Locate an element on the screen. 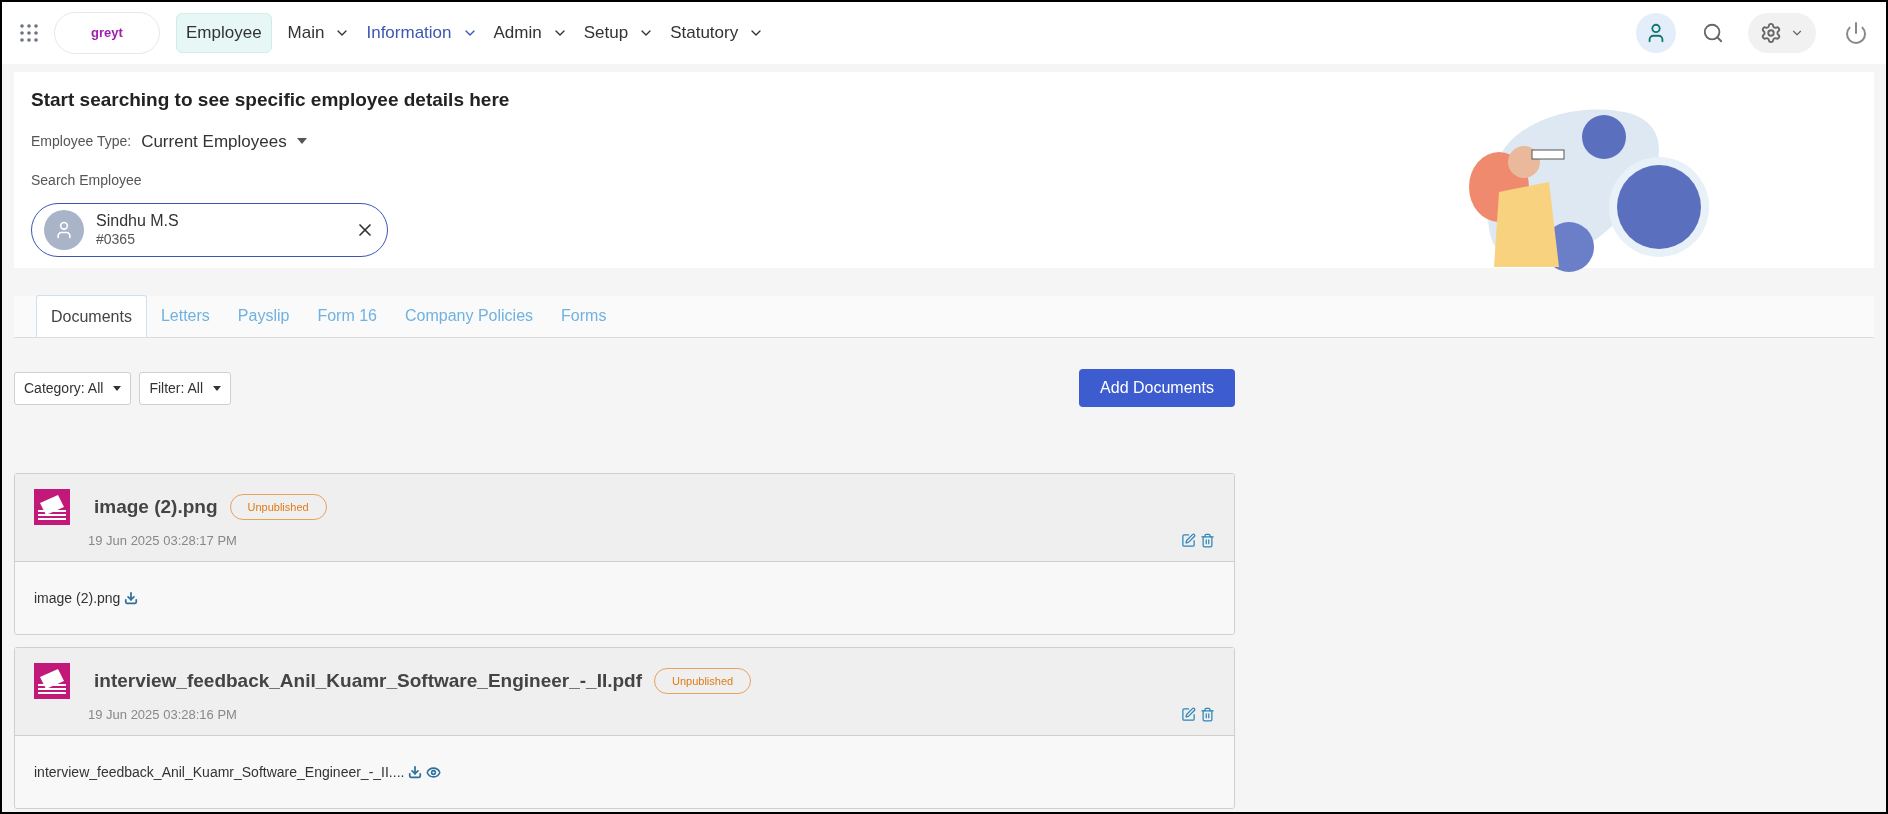  eye-icon is located at coordinates (434, 772).